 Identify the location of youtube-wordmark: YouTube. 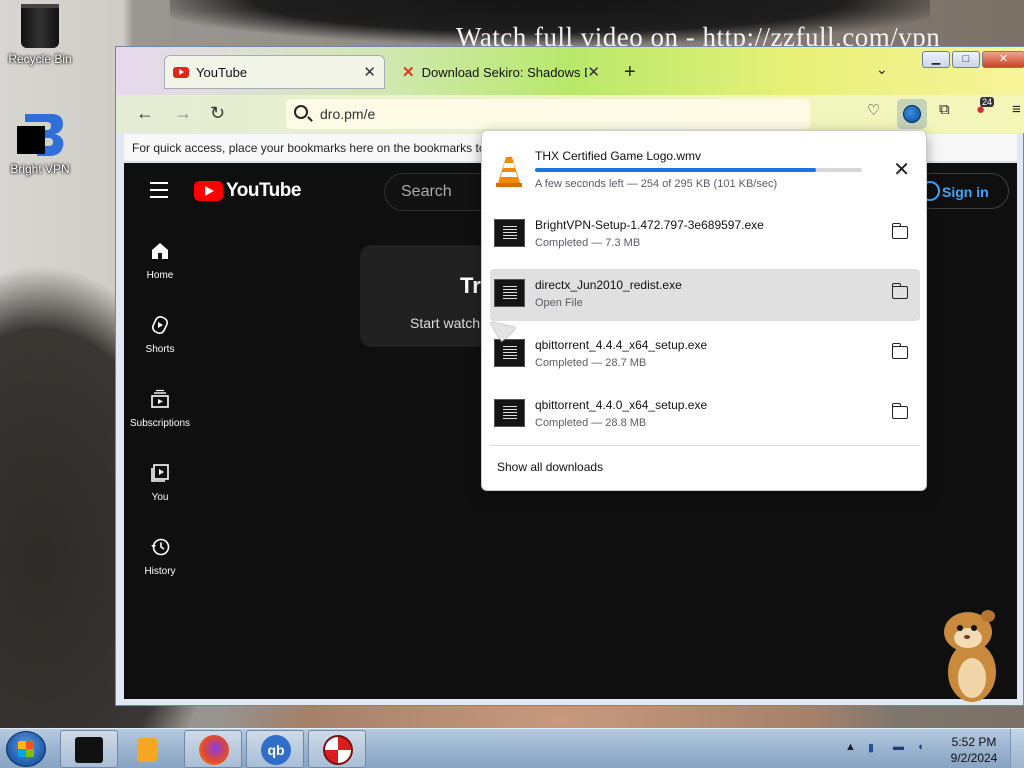
(263, 190).